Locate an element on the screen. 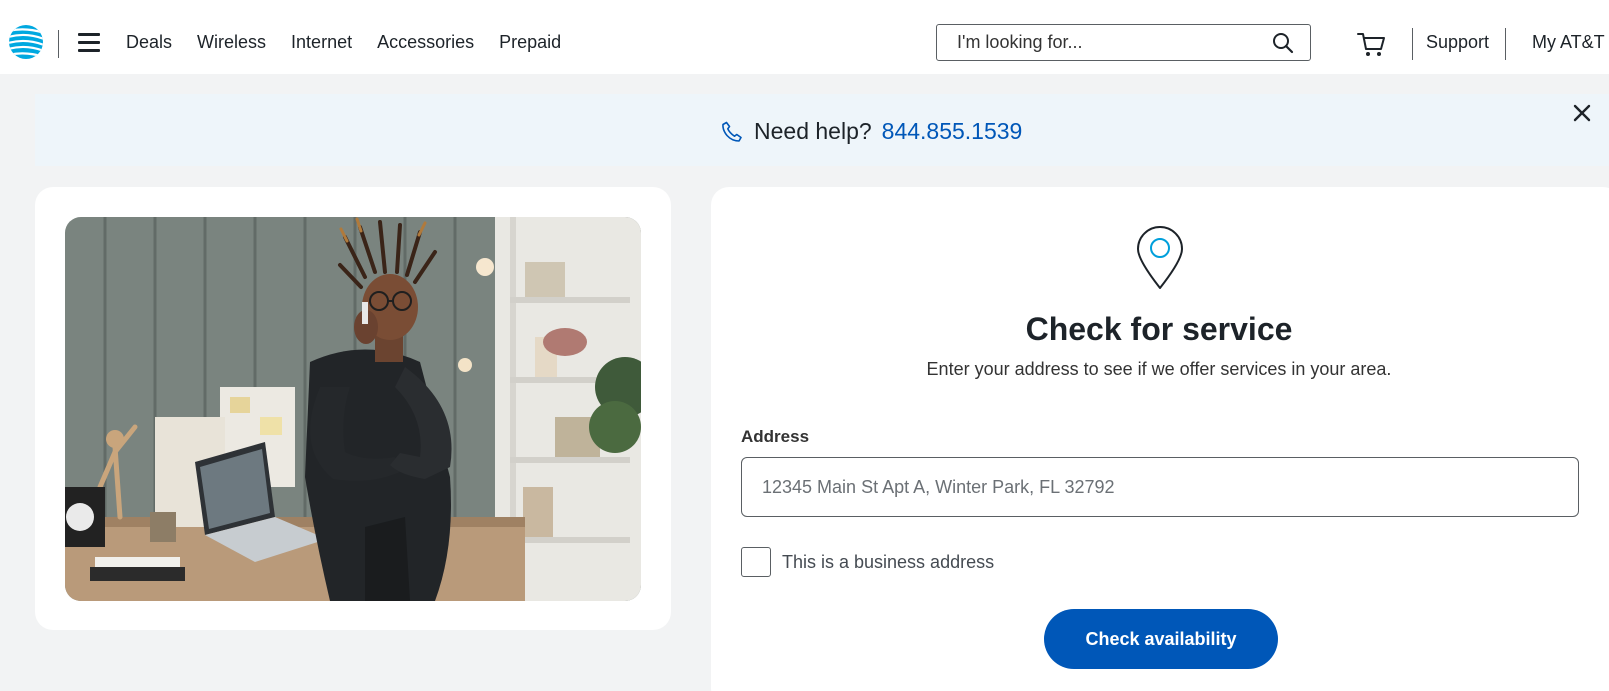  nav-wireless: Wireless is located at coordinates (231, 42).